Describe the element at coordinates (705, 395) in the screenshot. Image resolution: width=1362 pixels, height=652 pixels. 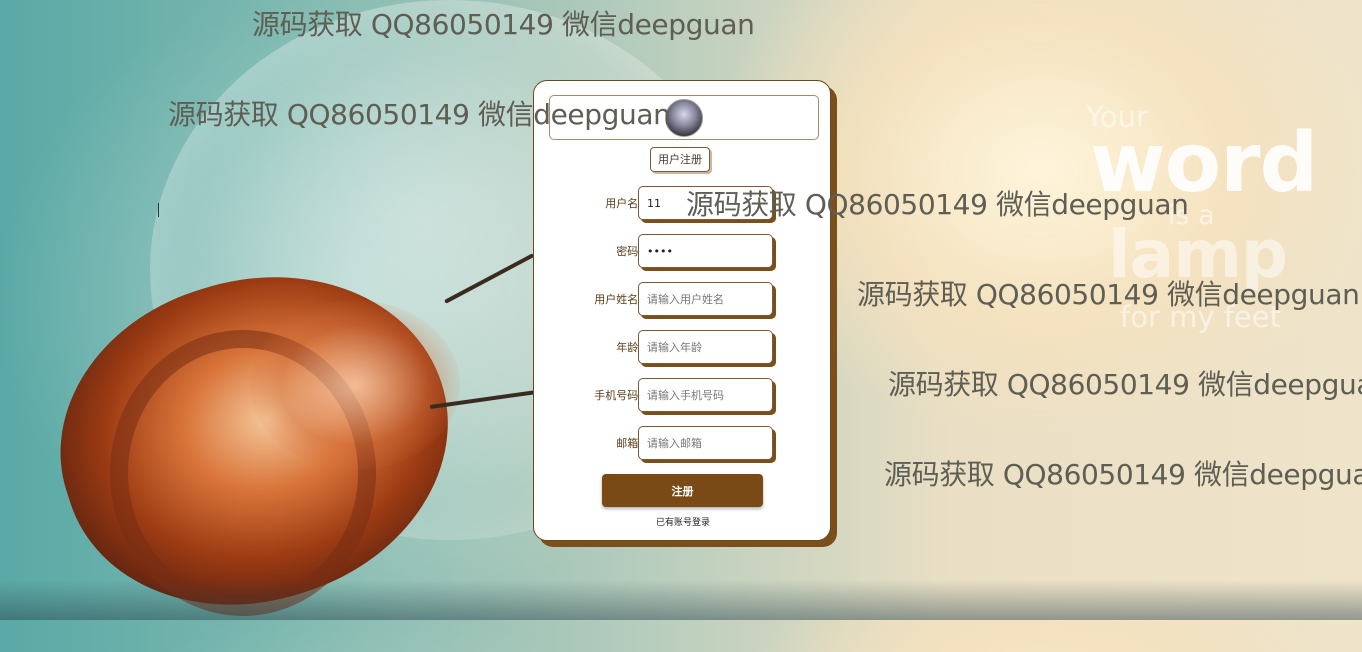
I see `phone-input` at that location.